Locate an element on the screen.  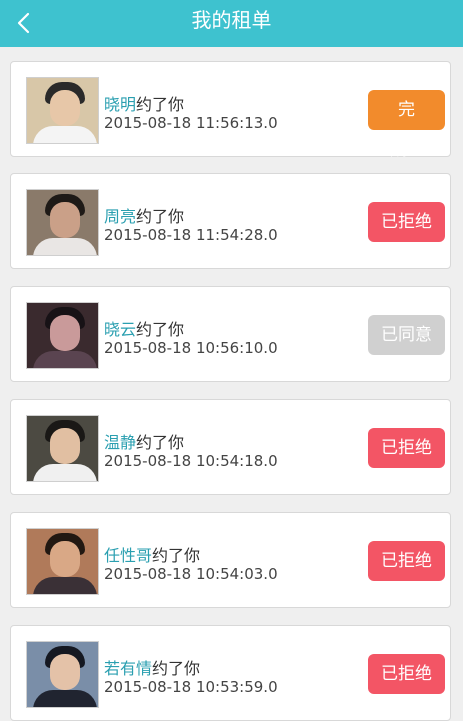
user-name: 周亮 is located at coordinates (120, 216).